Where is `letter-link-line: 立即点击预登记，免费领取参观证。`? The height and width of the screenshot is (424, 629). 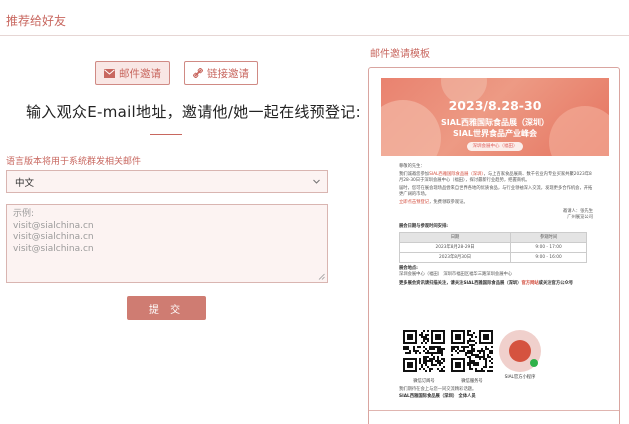 letter-link-line: 立即点击预登记，免费领取参观证。 is located at coordinates (496, 203).